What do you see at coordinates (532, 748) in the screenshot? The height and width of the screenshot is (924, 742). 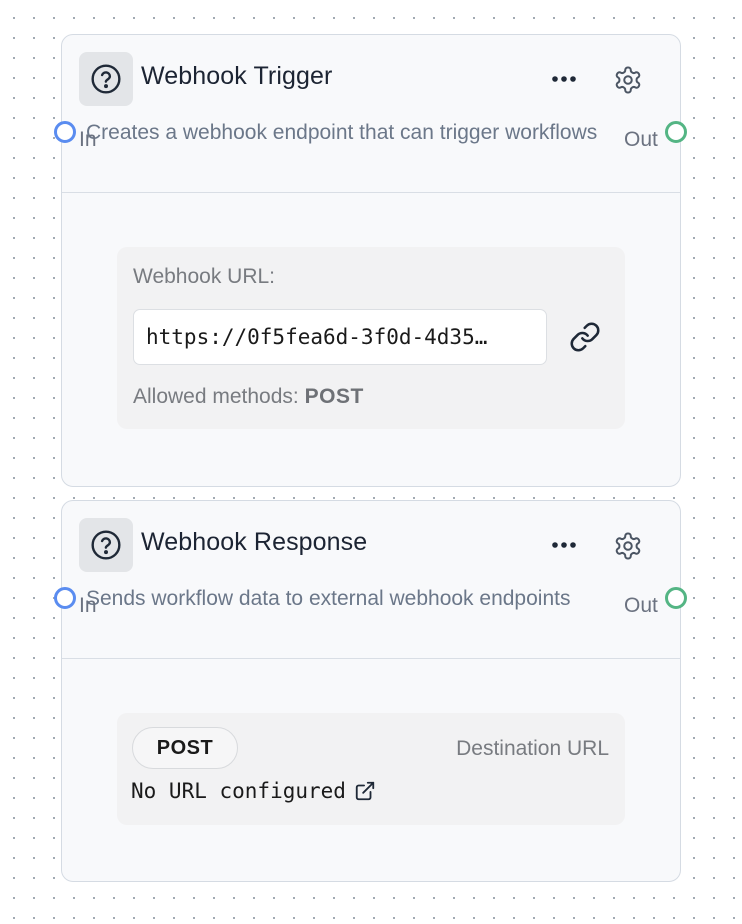 I see `destination-url-label: Destination URL` at bounding box center [532, 748].